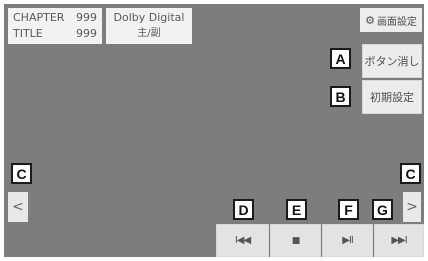 The height and width of the screenshot is (261, 428). I want to click on initial-settings-button: 初期設定, so click(392, 97).